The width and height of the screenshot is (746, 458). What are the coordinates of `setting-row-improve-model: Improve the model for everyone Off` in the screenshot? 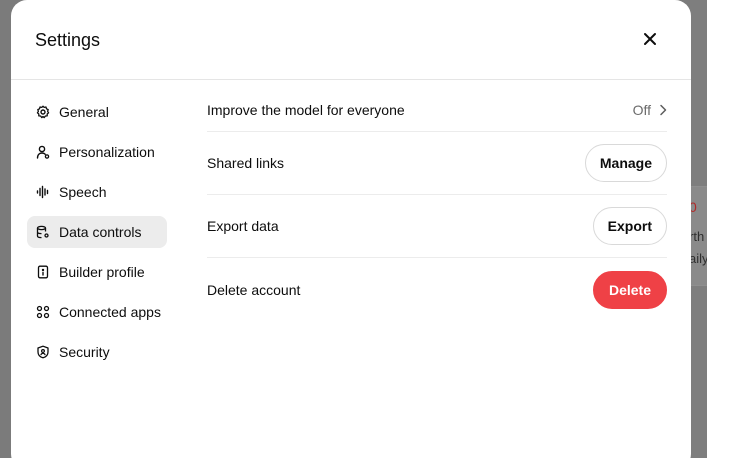 It's located at (437, 110).